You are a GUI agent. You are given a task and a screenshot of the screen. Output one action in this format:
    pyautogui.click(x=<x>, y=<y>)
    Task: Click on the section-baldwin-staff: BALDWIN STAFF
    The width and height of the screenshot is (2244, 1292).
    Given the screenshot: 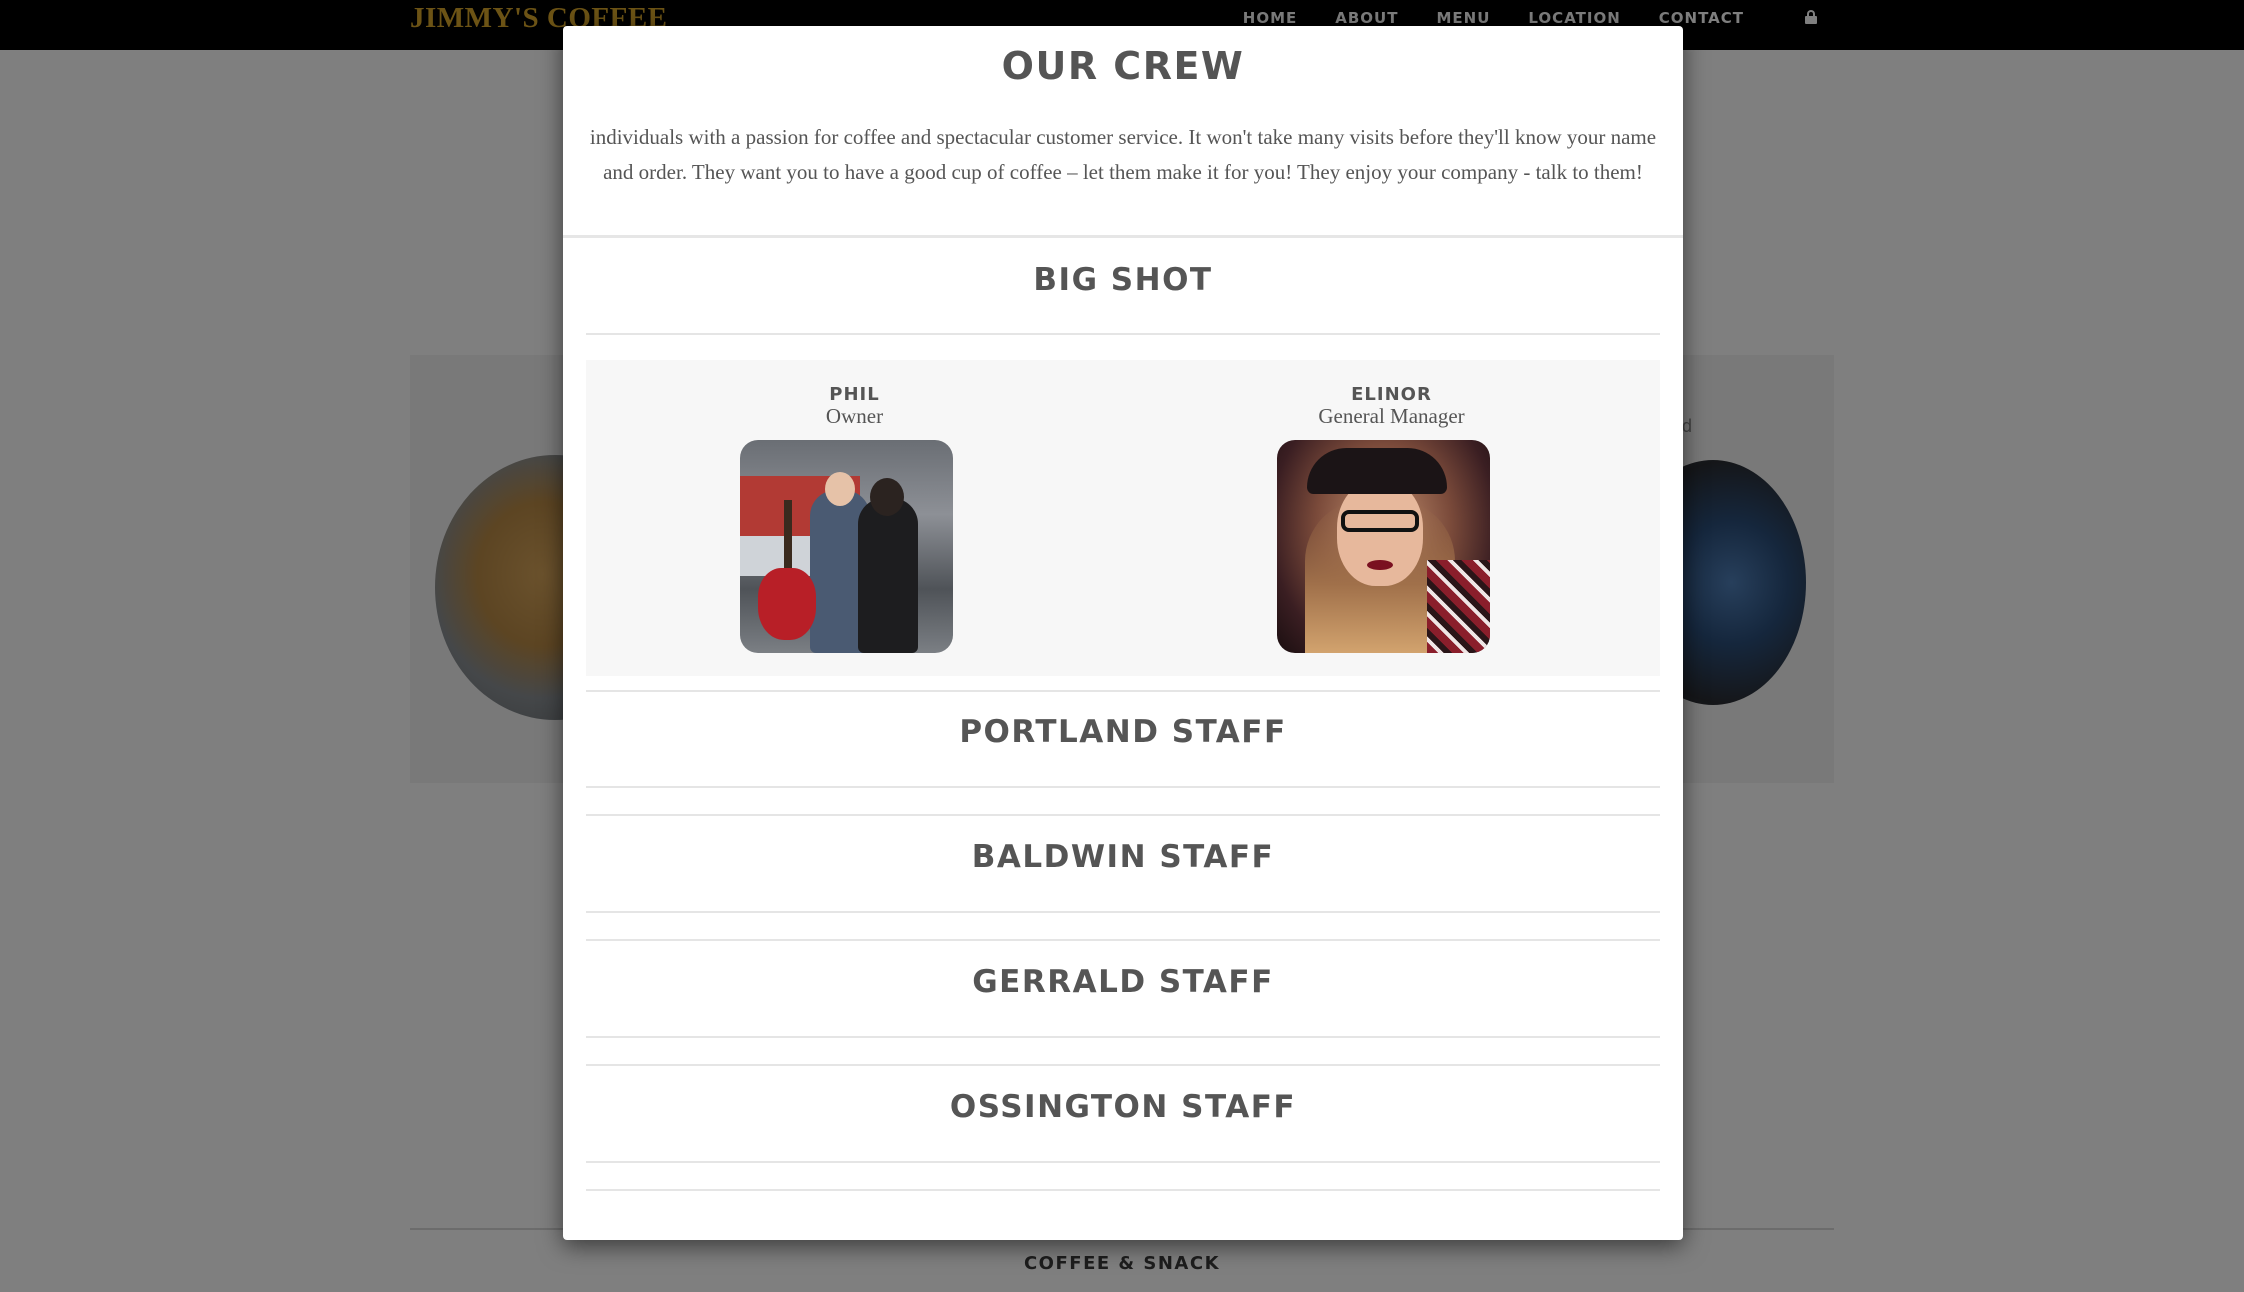 What is the action you would take?
    pyautogui.click(x=1123, y=857)
    